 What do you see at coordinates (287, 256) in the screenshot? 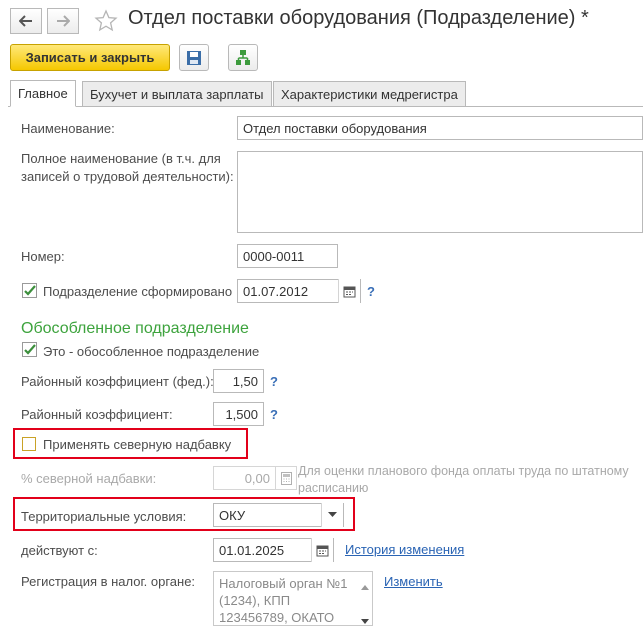
I see `number-input: 0000-0011` at bounding box center [287, 256].